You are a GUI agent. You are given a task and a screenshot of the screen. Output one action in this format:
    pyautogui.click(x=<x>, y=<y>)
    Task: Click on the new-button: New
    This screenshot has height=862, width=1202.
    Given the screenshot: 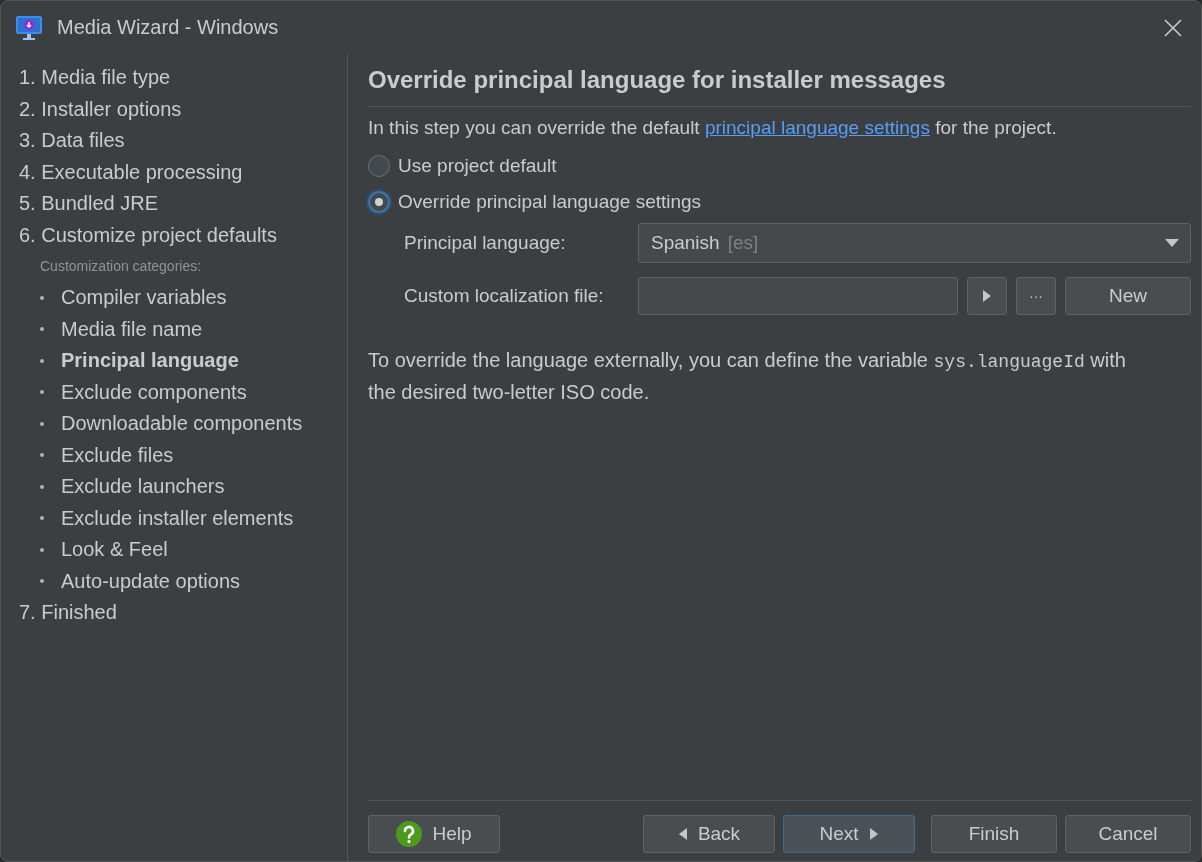 What is the action you would take?
    pyautogui.click(x=1128, y=296)
    